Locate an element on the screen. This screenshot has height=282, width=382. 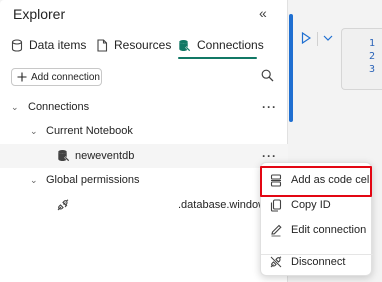
database-link-icon is located at coordinates (185, 45).